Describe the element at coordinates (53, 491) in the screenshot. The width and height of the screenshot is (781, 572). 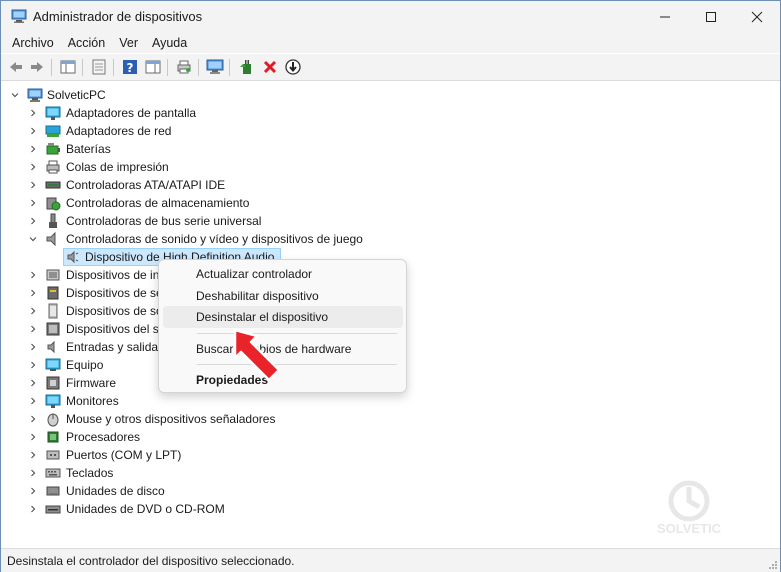
I see `disk-icon` at that location.